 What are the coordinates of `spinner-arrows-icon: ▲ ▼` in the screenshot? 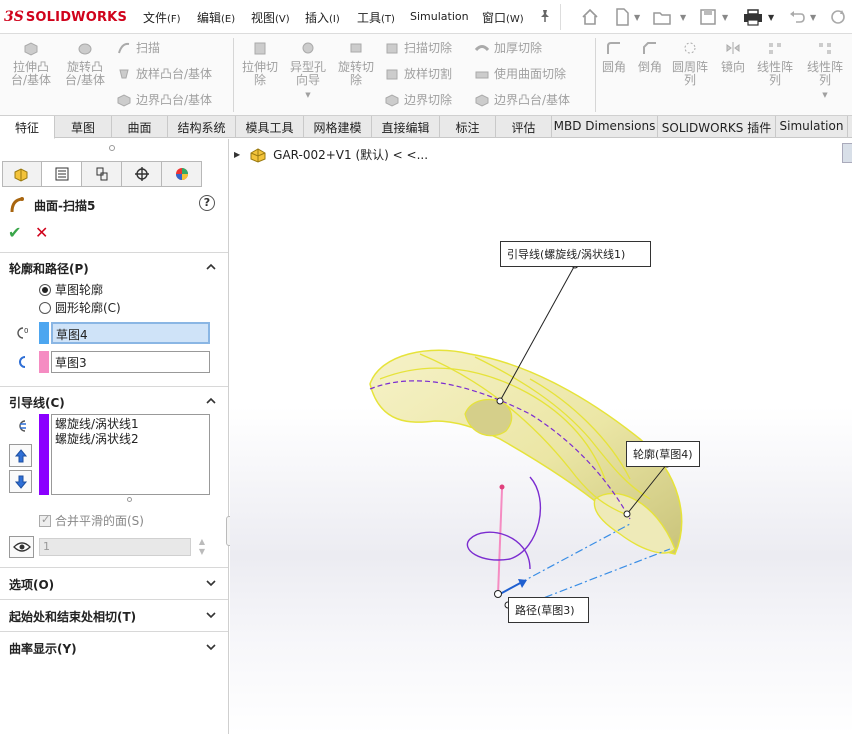 It's located at (202, 547).